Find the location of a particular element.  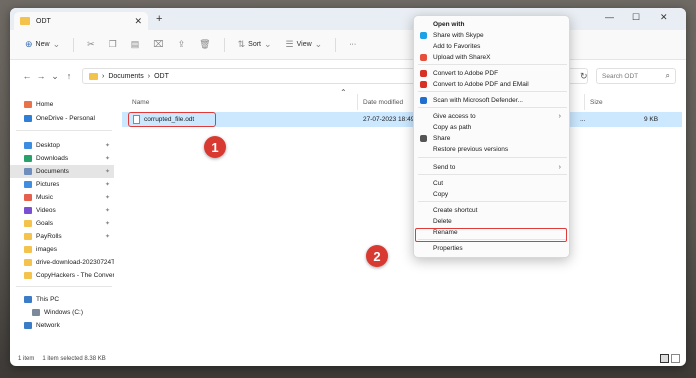

close-button: ✕ is located at coordinates (664, 17).